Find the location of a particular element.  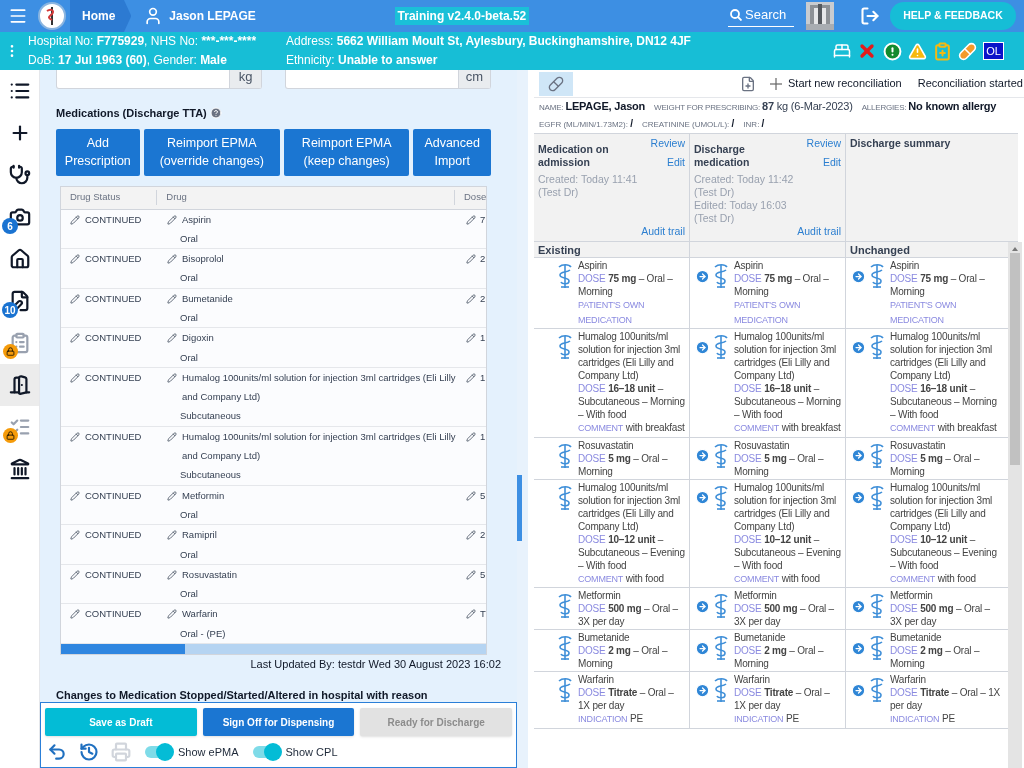

home-breadcrumb: Home is located at coordinates (101, 16).